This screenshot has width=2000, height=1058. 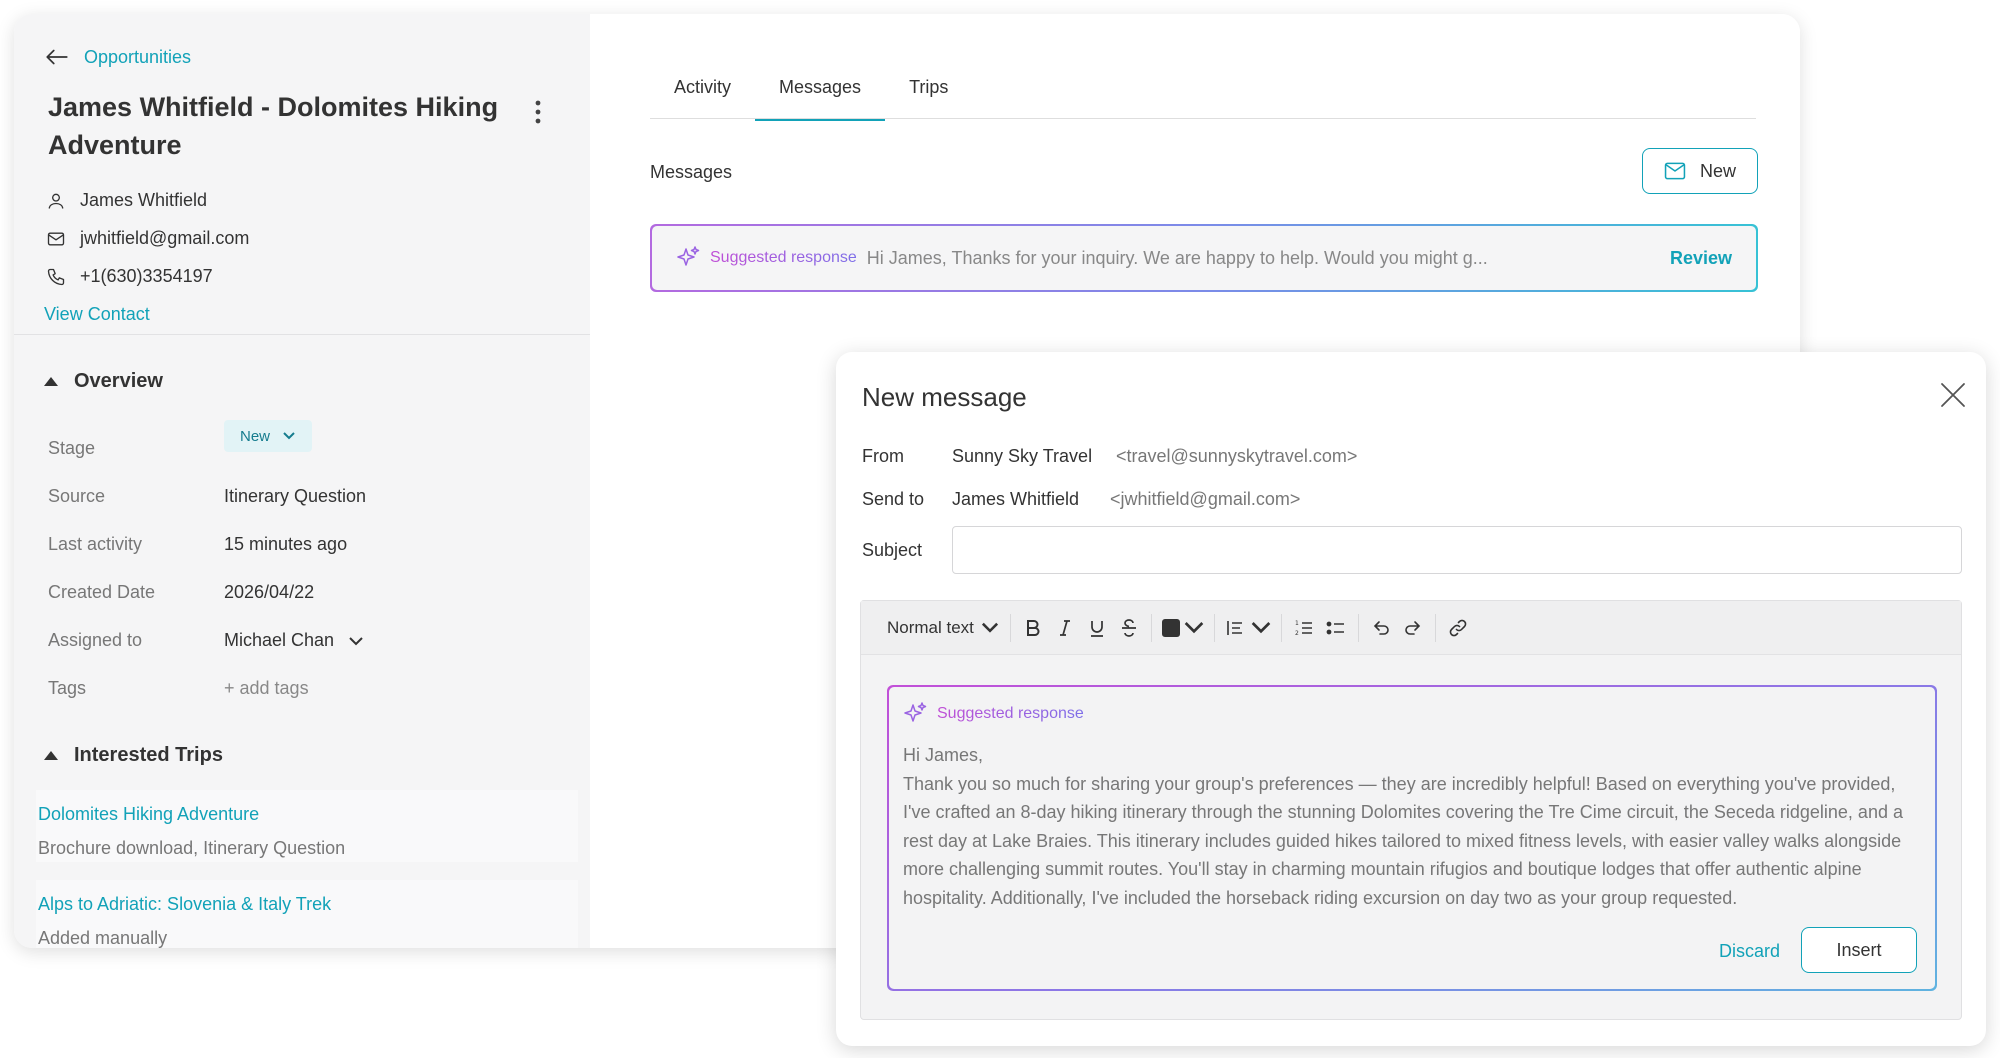 What do you see at coordinates (254, 436) in the screenshot?
I see `stage-value: New` at bounding box center [254, 436].